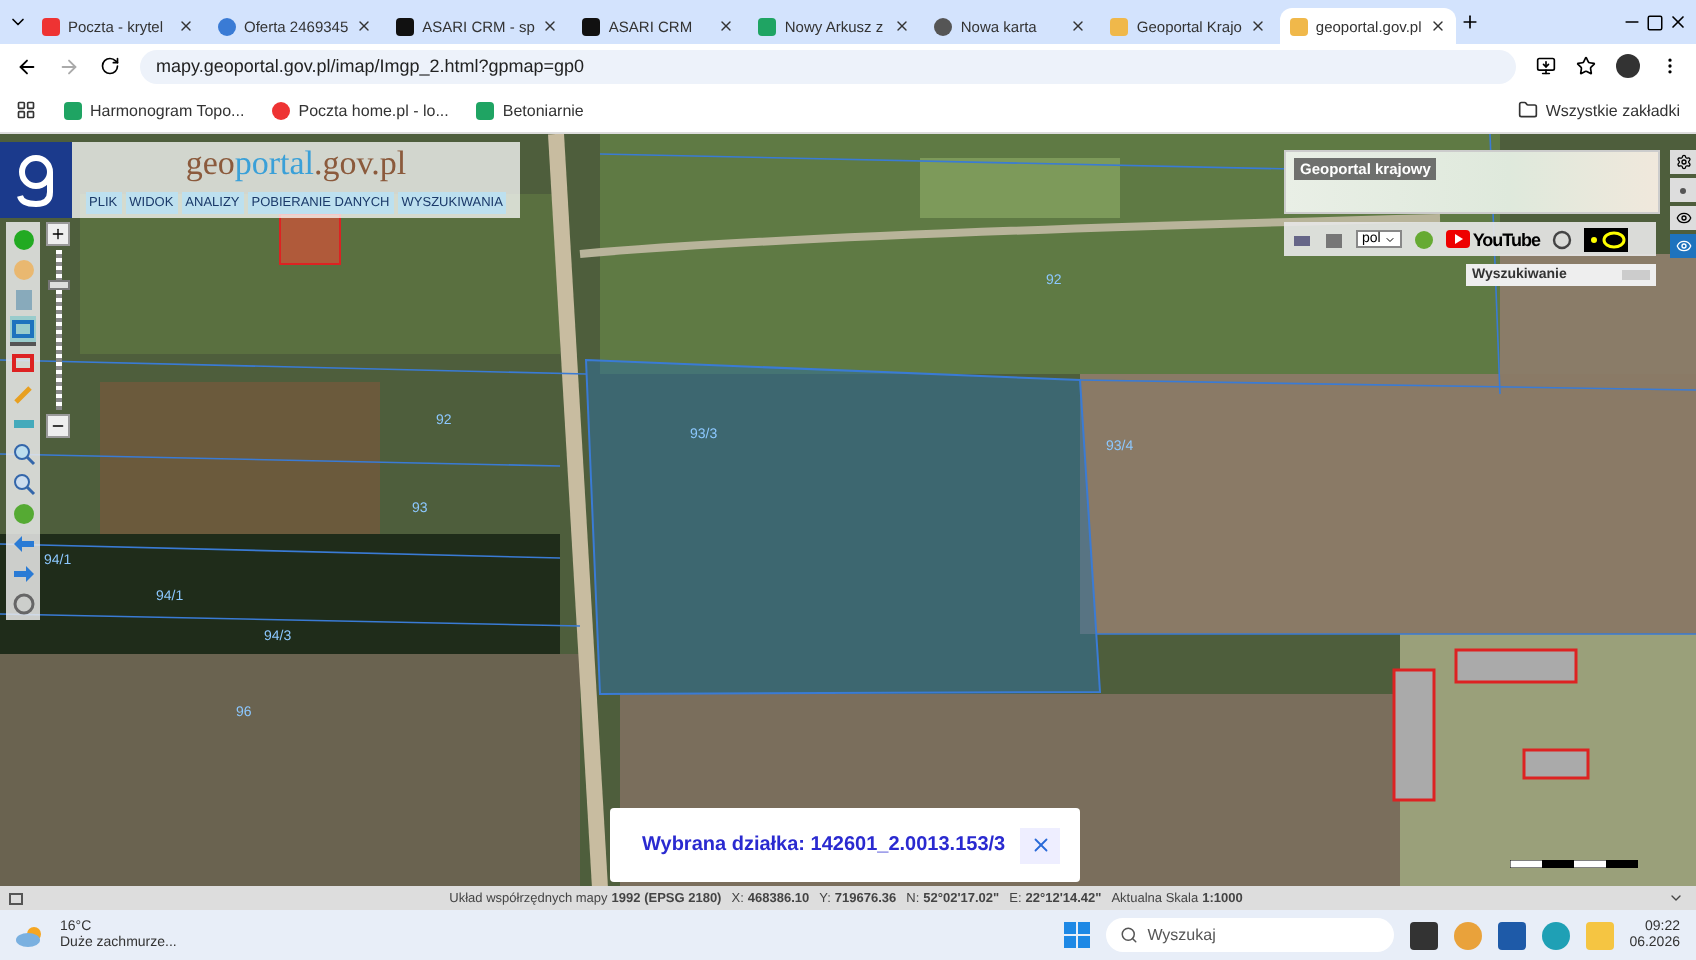  What do you see at coordinates (23, 513) in the screenshot?
I see `globe-icon` at bounding box center [23, 513].